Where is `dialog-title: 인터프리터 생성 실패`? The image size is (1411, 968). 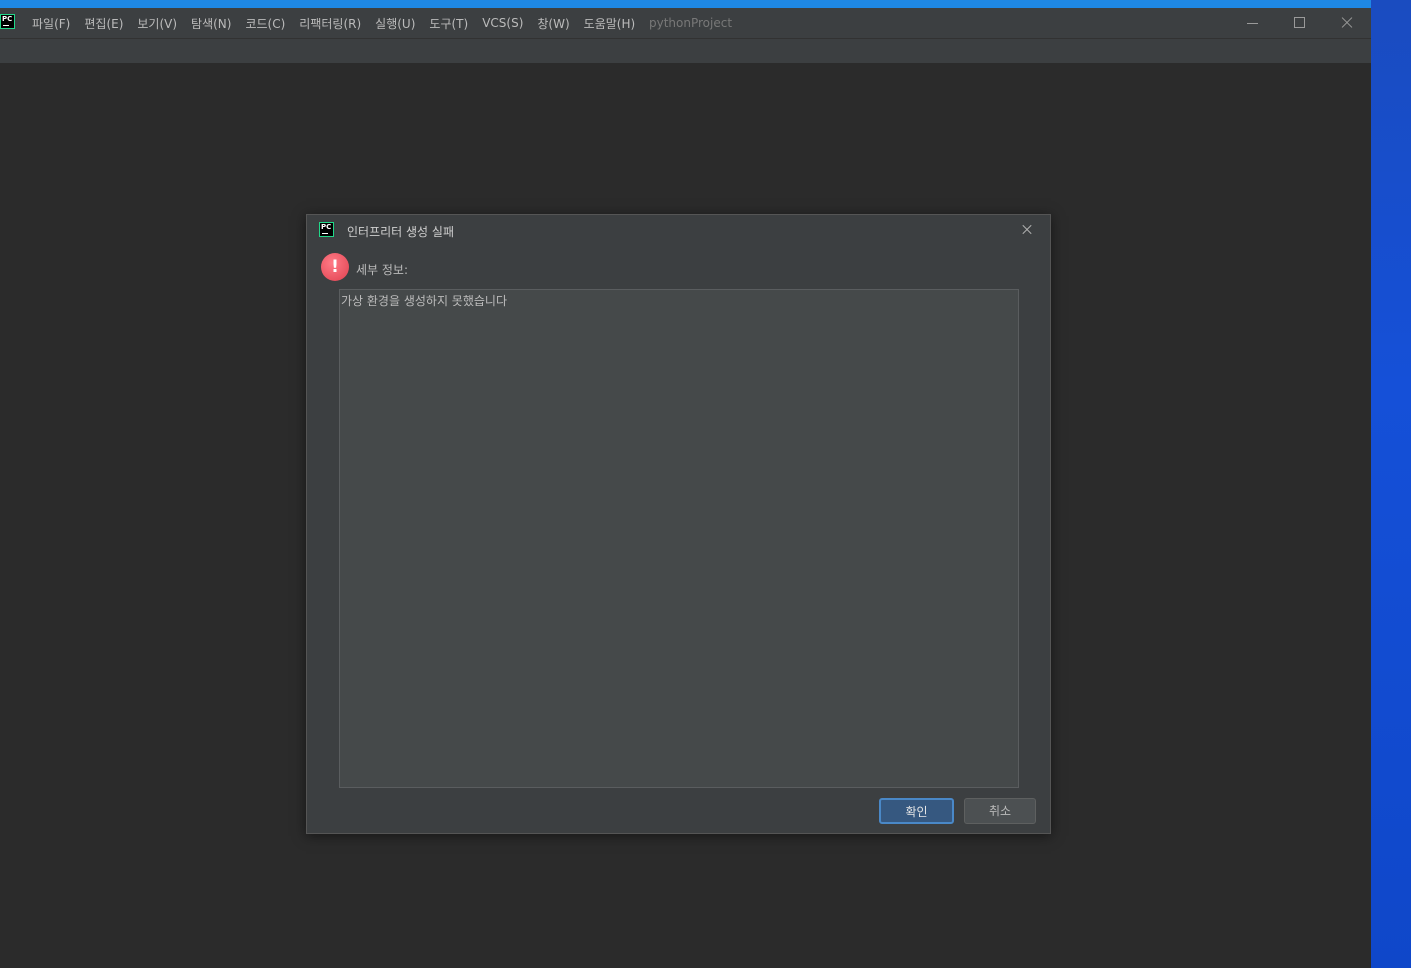
dialog-title: 인터프리터 생성 실패 is located at coordinates (400, 232).